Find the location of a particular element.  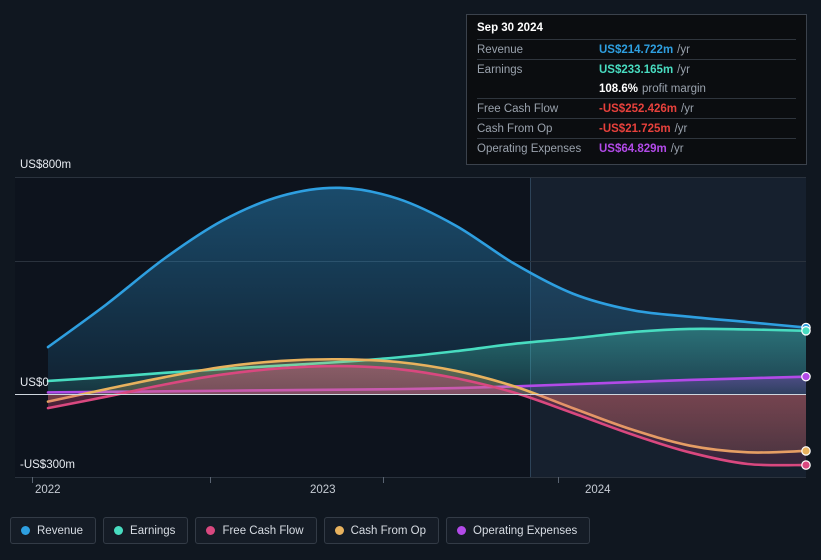

tooltip-row-value: US$214.722m is located at coordinates (636, 49).